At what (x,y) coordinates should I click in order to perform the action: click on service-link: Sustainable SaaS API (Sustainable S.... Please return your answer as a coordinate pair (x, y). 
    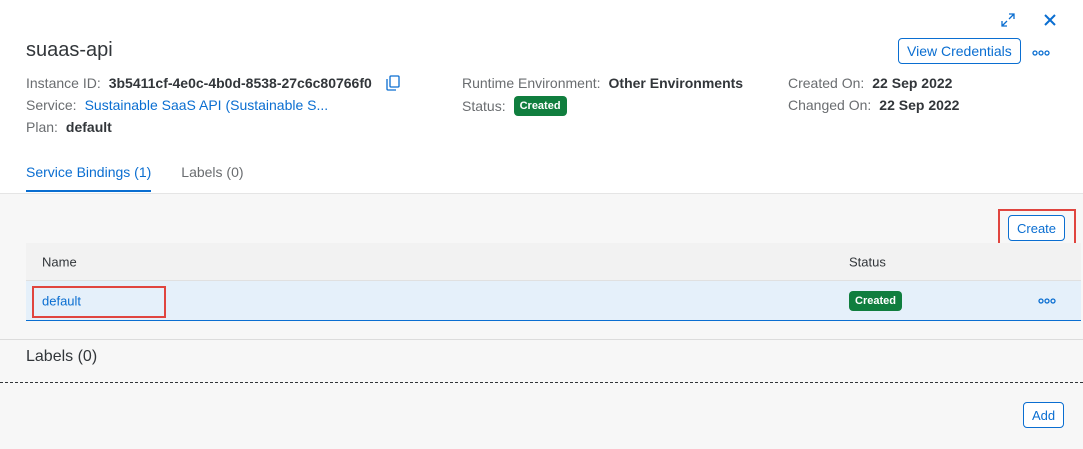
    Looking at the image, I should click on (207, 105).